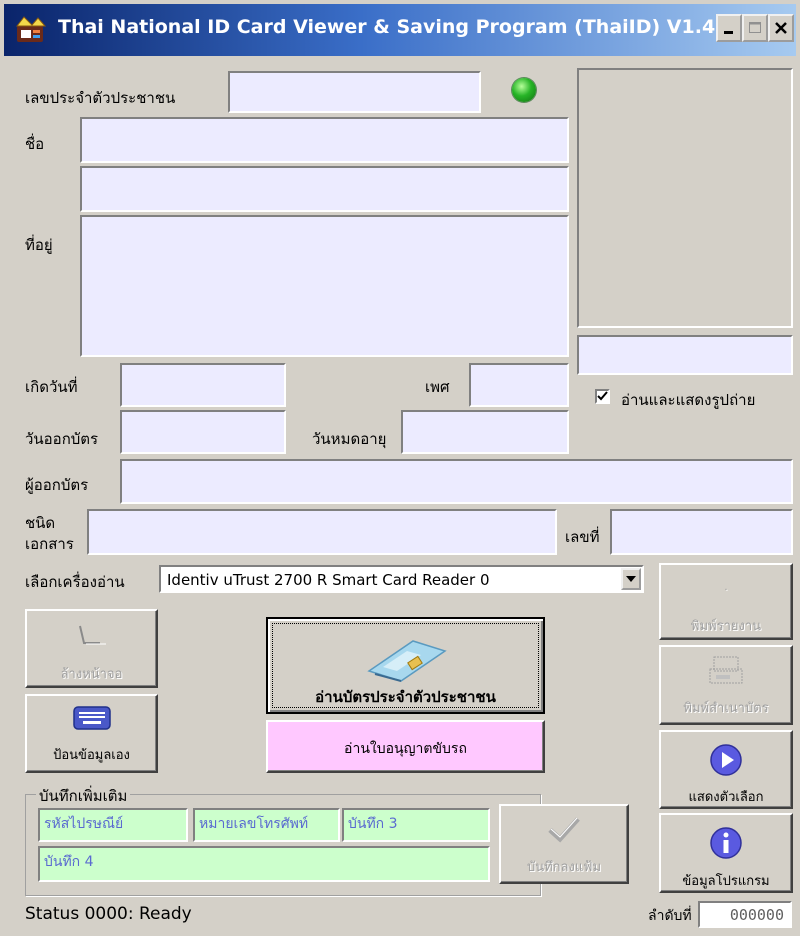  Describe the element at coordinates (582, 537) in the screenshot. I see `doc-number-label: เลขที่` at that location.